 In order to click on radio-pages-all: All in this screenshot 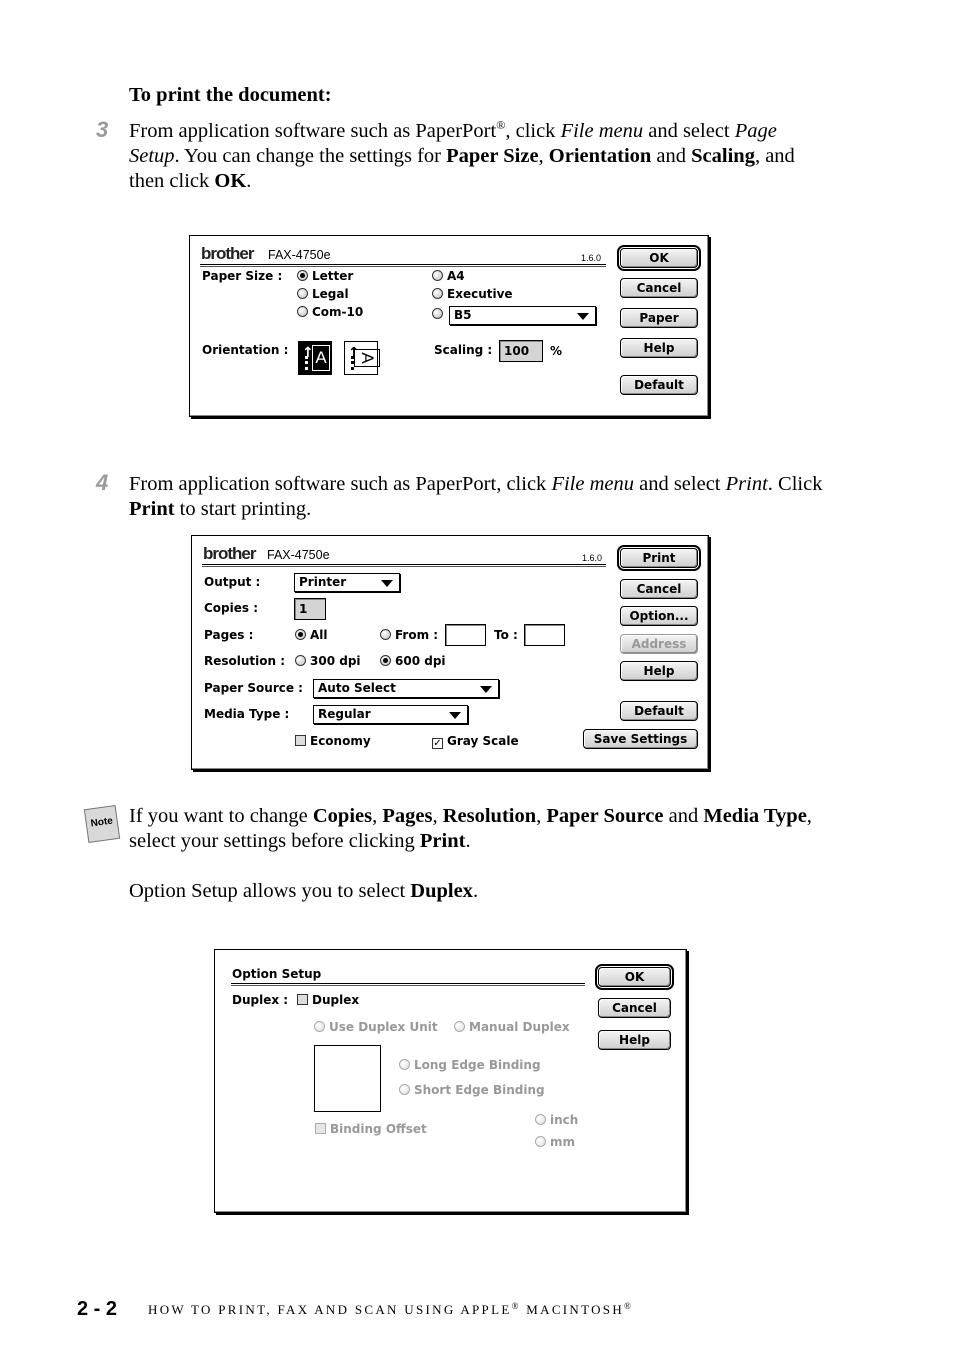, I will do `click(311, 635)`.